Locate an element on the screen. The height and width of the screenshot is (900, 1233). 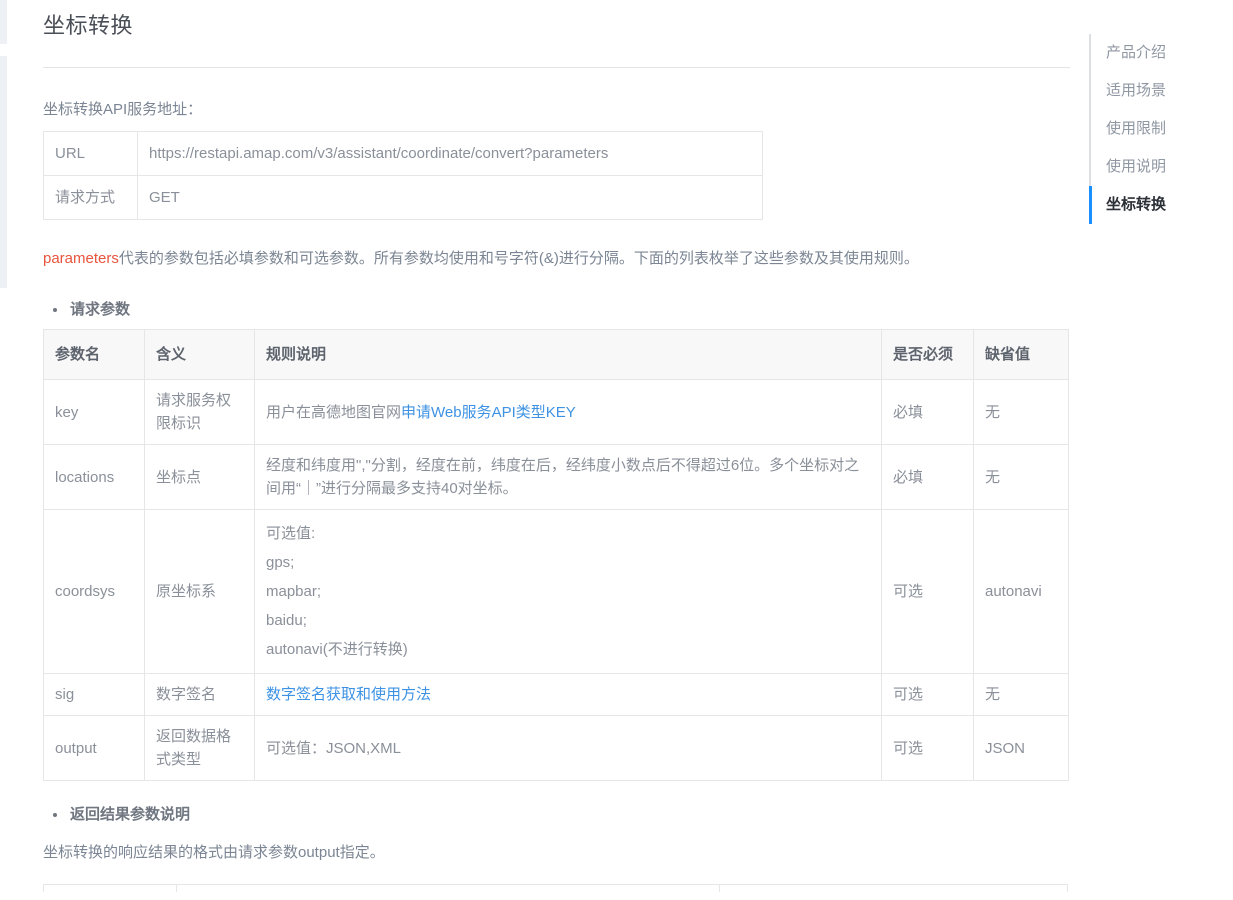
param-name: key is located at coordinates (94, 412).